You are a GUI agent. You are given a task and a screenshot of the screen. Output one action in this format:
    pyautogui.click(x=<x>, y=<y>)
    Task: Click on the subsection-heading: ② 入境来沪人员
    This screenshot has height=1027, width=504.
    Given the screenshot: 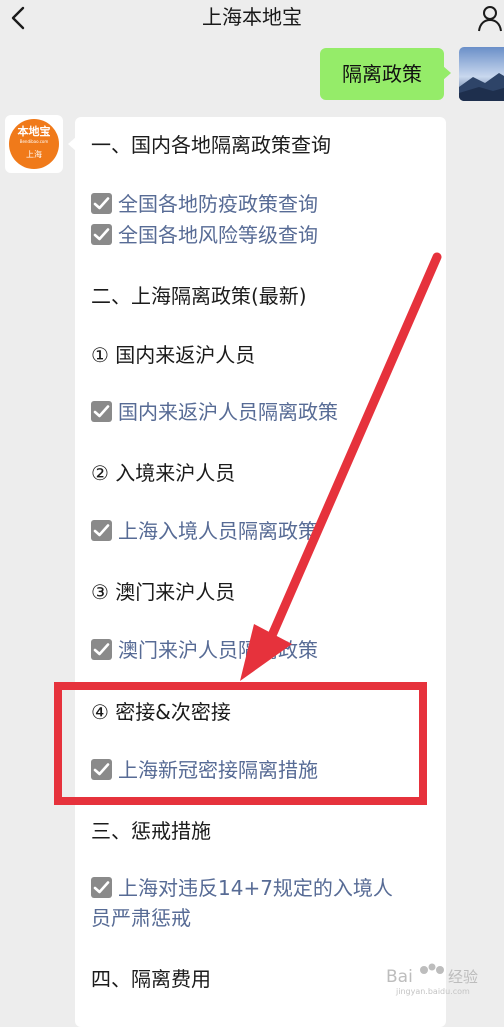 What is the action you would take?
    pyautogui.click(x=163, y=473)
    